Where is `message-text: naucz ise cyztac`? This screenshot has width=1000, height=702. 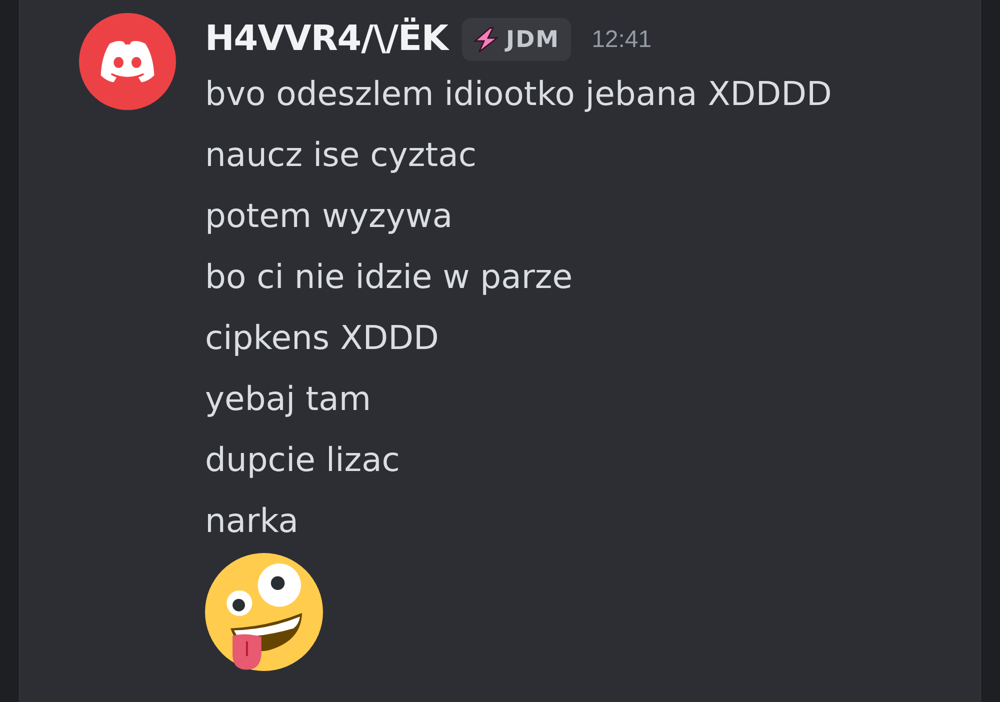
message-text: naucz ise cyztac is located at coordinates (341, 155).